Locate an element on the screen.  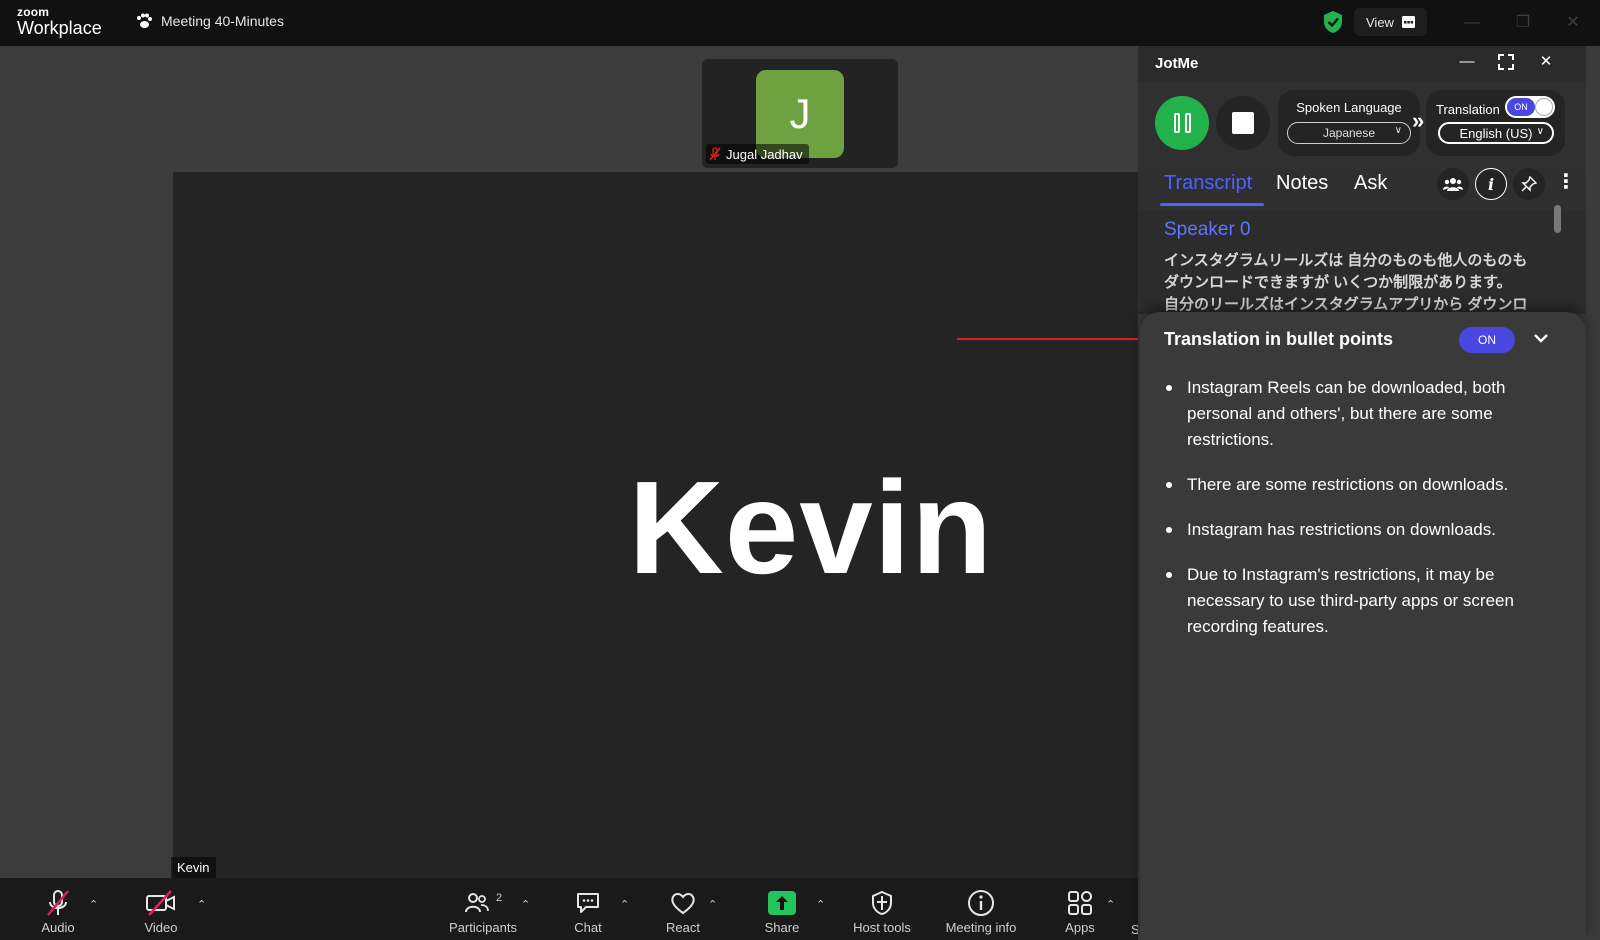
share-options-chevron-icon: ⌃ is located at coordinates (820, 904).